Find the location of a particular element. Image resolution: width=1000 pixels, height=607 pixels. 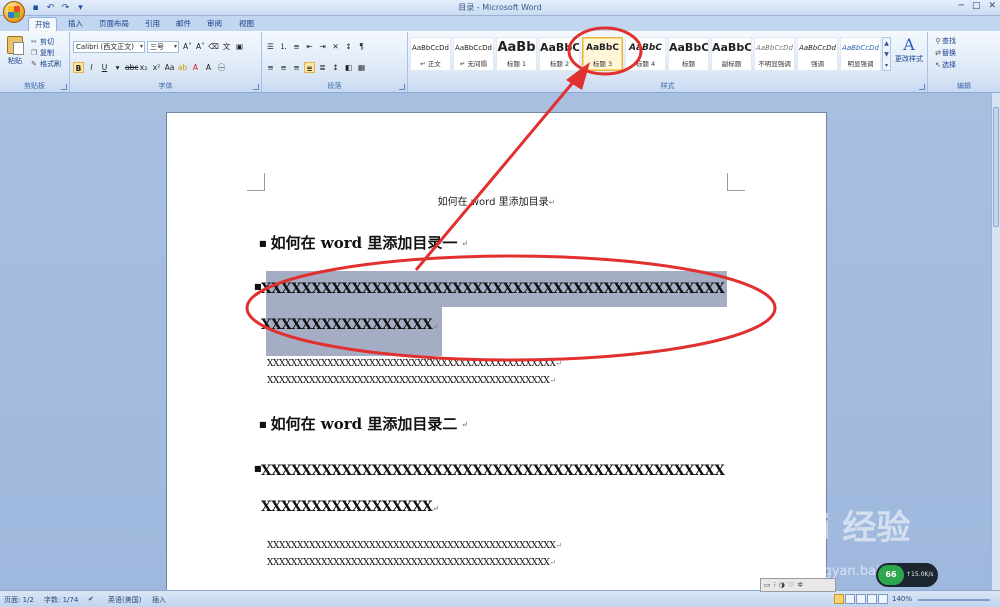

strikethrough-icon: abc is located at coordinates (131, 67).